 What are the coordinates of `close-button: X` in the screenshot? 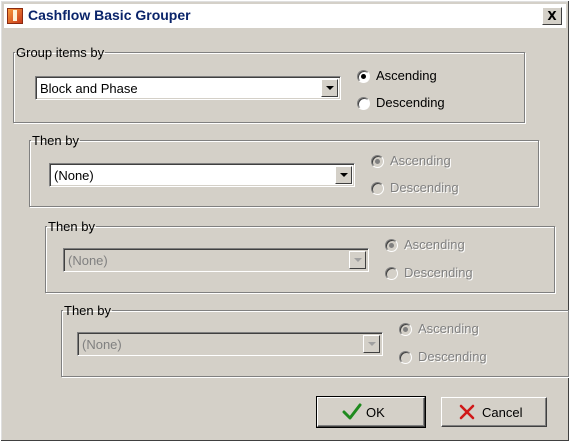 It's located at (552, 16).